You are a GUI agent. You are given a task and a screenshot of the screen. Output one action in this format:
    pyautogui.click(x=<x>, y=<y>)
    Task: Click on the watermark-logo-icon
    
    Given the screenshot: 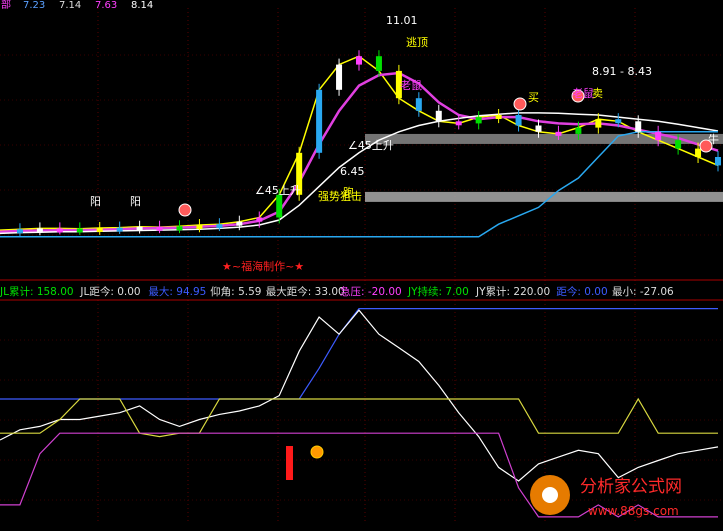 What is the action you would take?
    pyautogui.click(x=550, y=495)
    